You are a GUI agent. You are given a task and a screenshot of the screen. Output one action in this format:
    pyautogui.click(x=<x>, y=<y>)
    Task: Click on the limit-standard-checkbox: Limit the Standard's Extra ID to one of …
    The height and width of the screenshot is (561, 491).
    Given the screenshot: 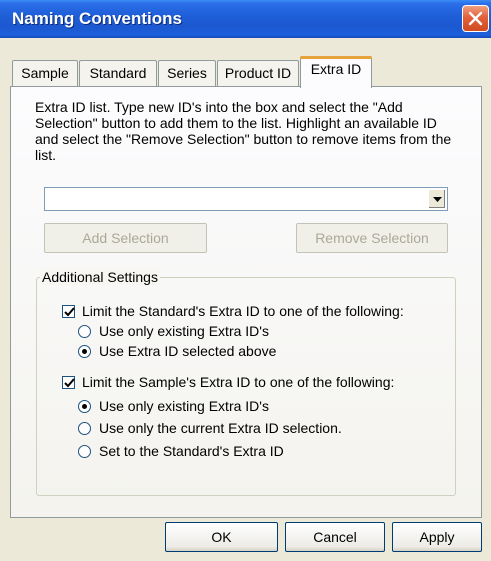 What is the action you would take?
    pyautogui.click(x=257, y=312)
    